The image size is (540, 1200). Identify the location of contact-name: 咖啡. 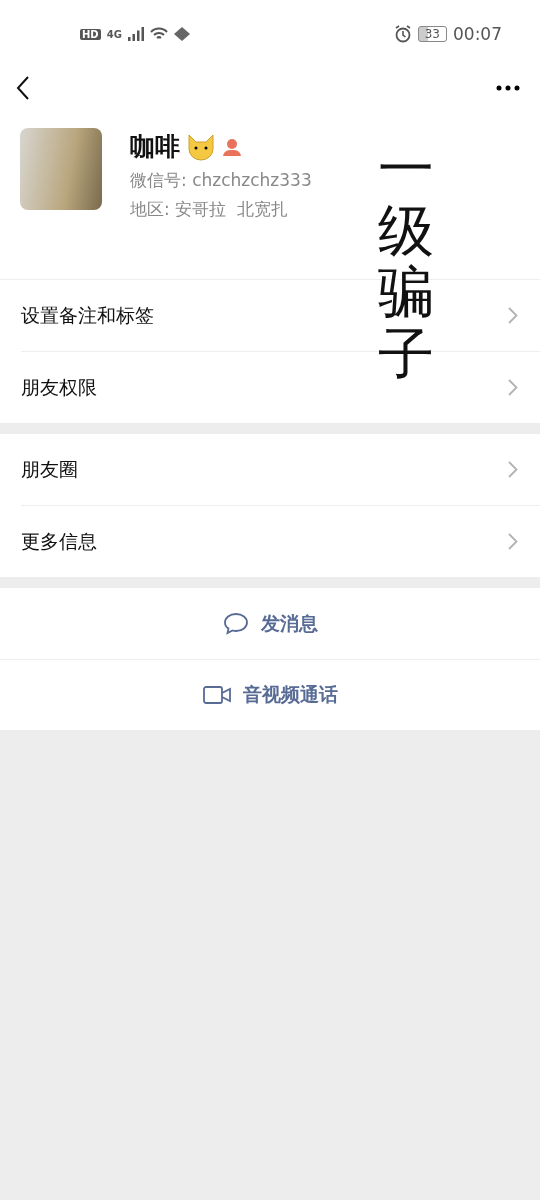
(155, 147).